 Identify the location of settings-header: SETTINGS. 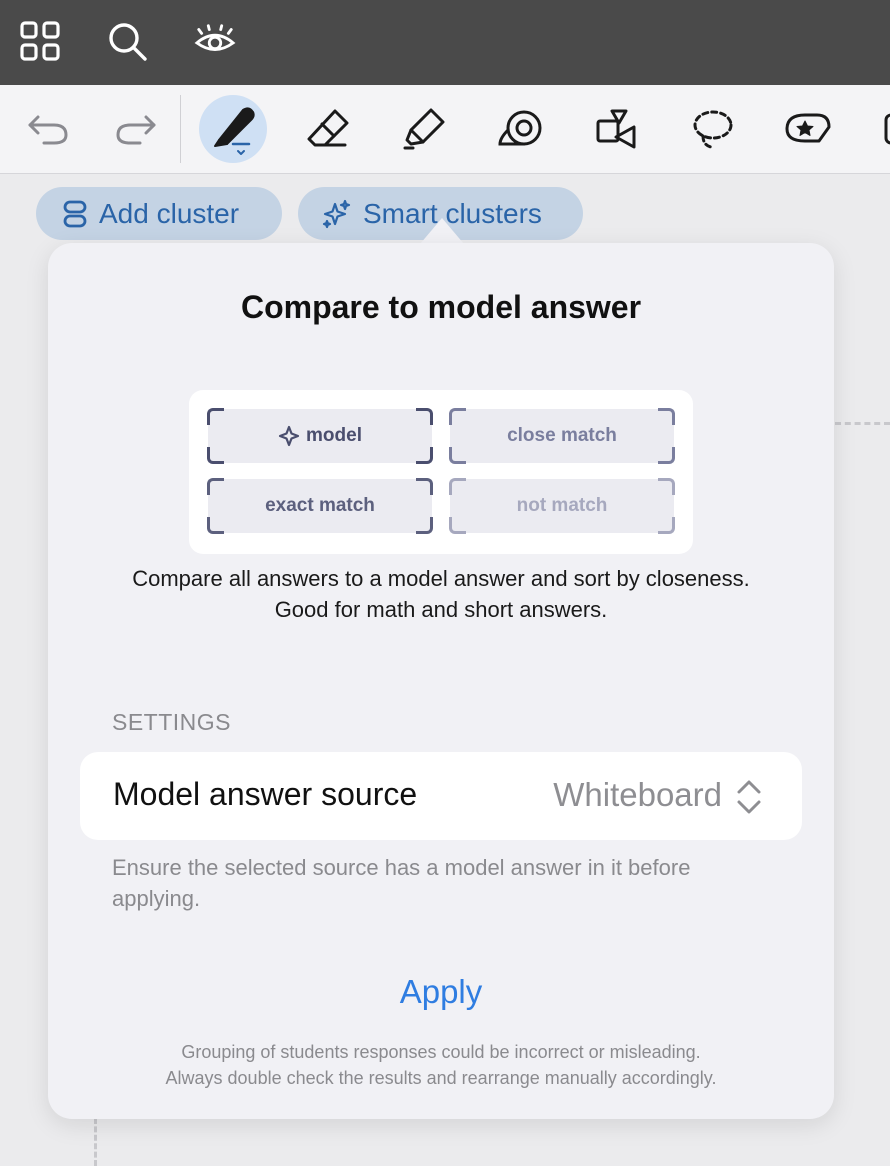
(172, 722).